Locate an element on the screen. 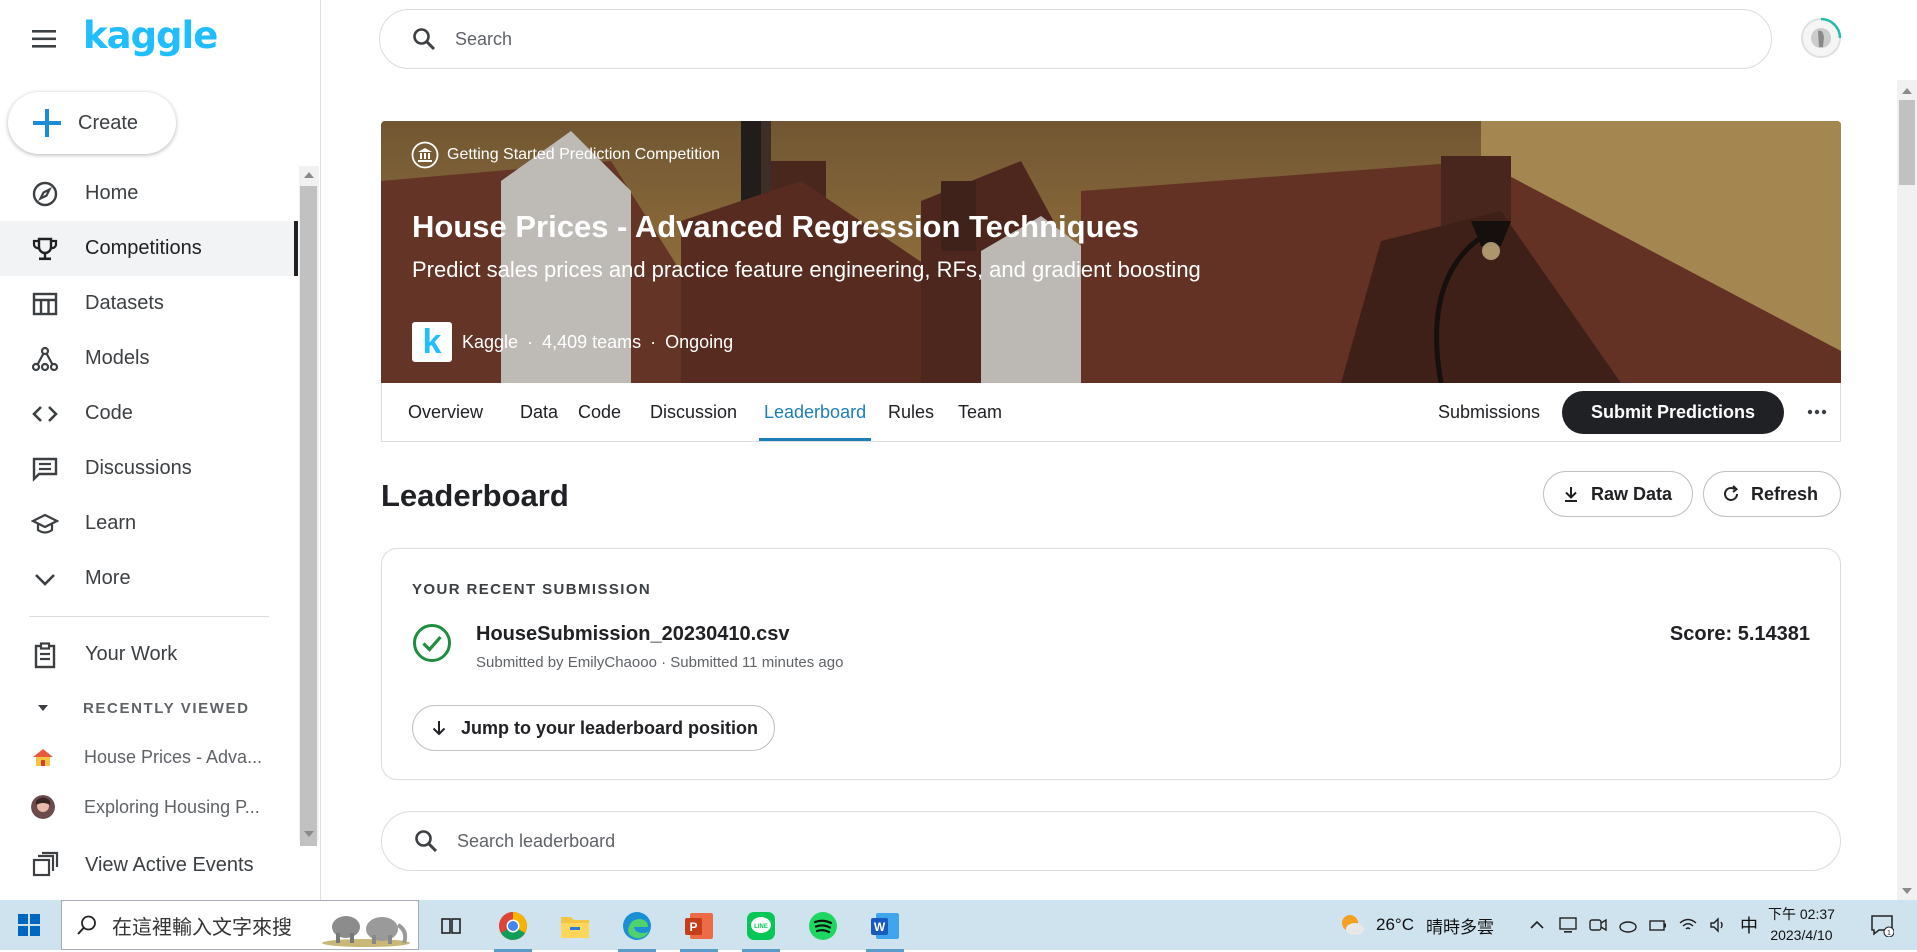 This screenshot has width=1917, height=952. nav-item-code: Code is located at coordinates (149, 413).